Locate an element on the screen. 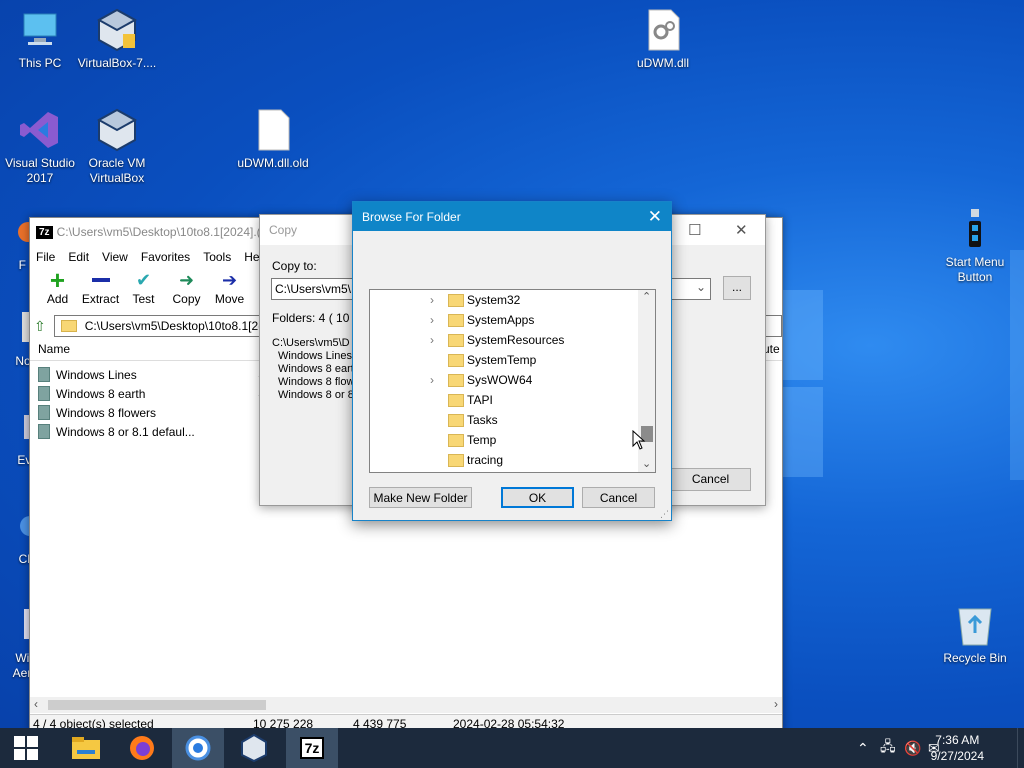  scroll-right-icon: › is located at coordinates (776, 704).